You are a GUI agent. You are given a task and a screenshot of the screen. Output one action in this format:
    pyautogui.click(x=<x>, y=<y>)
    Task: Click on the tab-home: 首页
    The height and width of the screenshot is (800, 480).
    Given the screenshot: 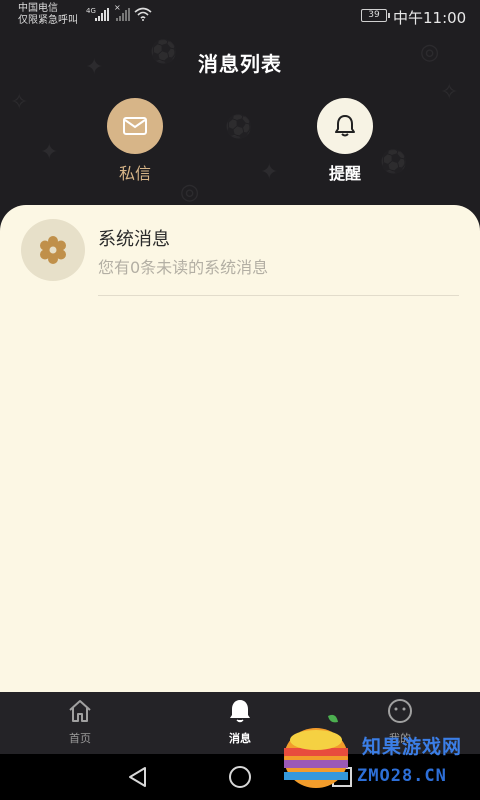 What is the action you would take?
    pyautogui.click(x=80, y=722)
    